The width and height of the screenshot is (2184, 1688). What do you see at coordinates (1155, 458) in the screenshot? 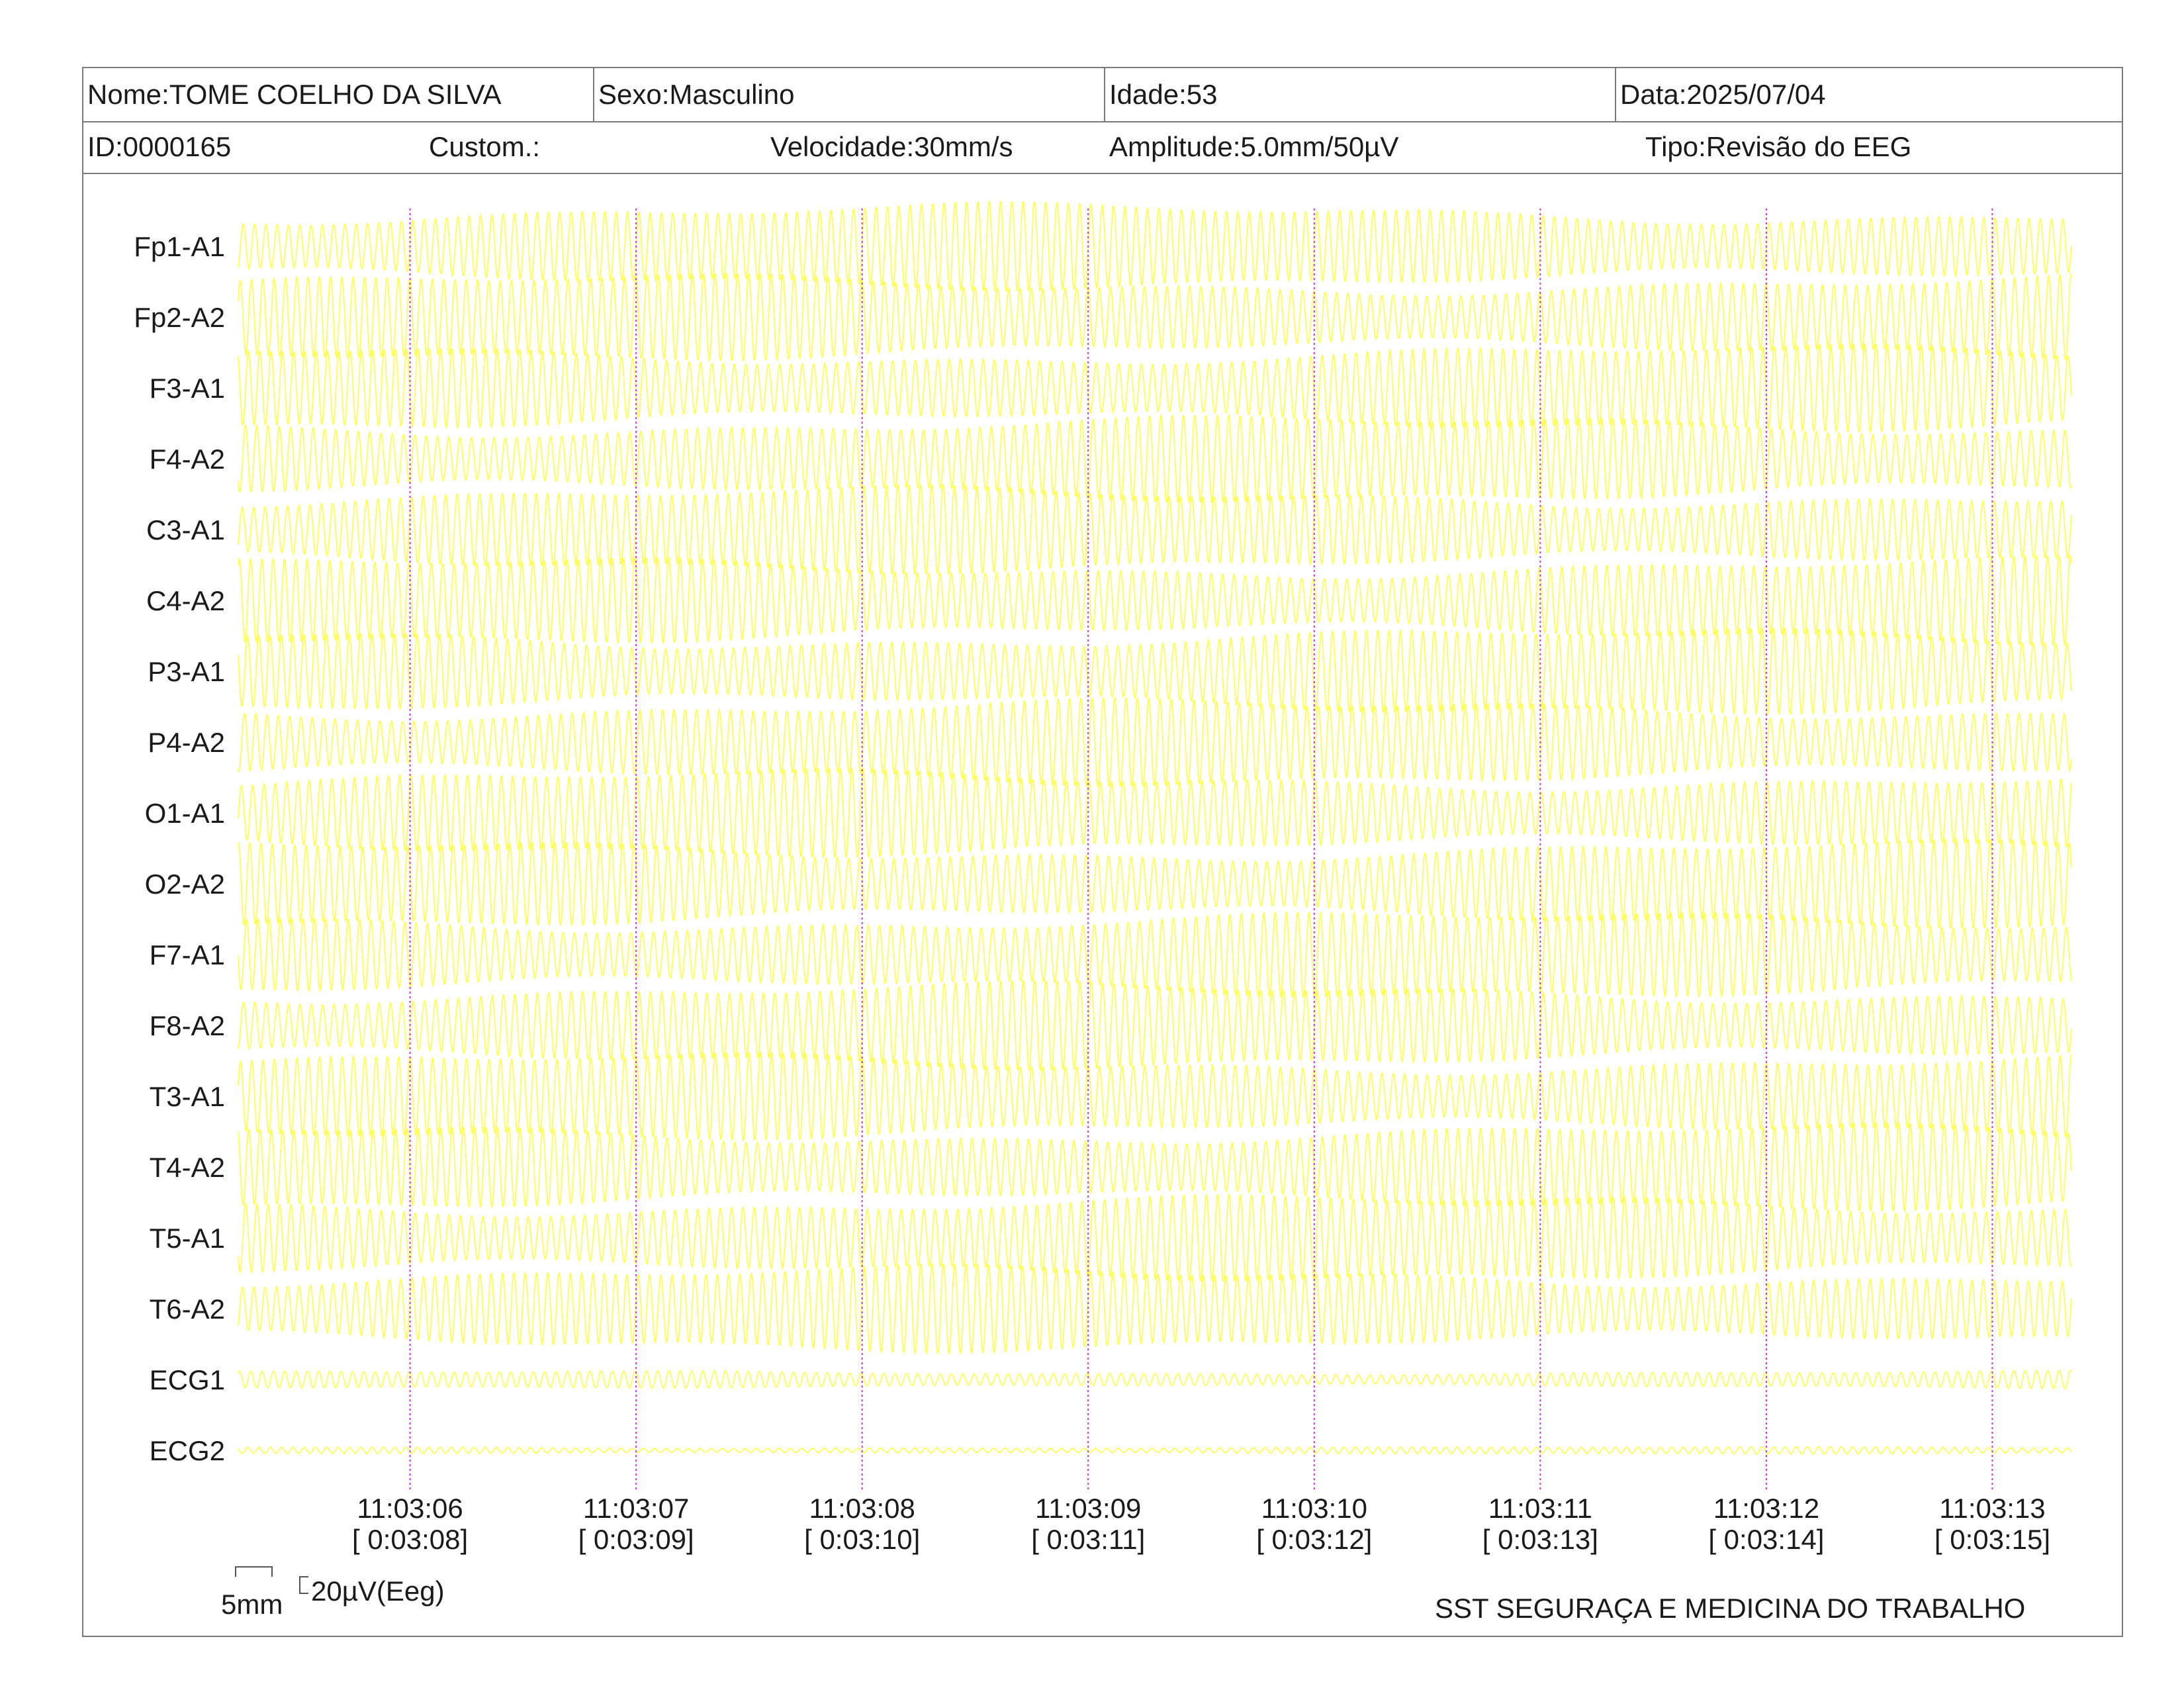
I see `trace-f4-a2` at bounding box center [1155, 458].